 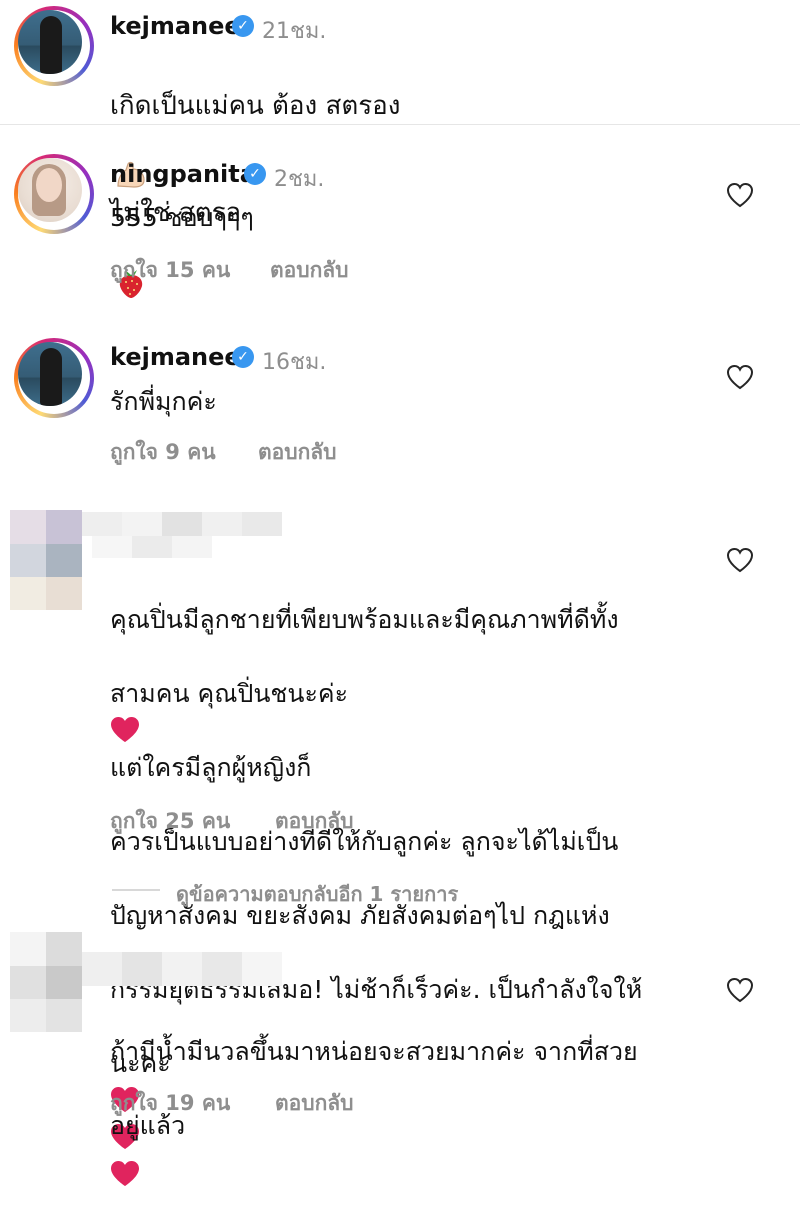 I want to click on like-count: ถูกใจ 9 คน, so click(x=163, y=452).